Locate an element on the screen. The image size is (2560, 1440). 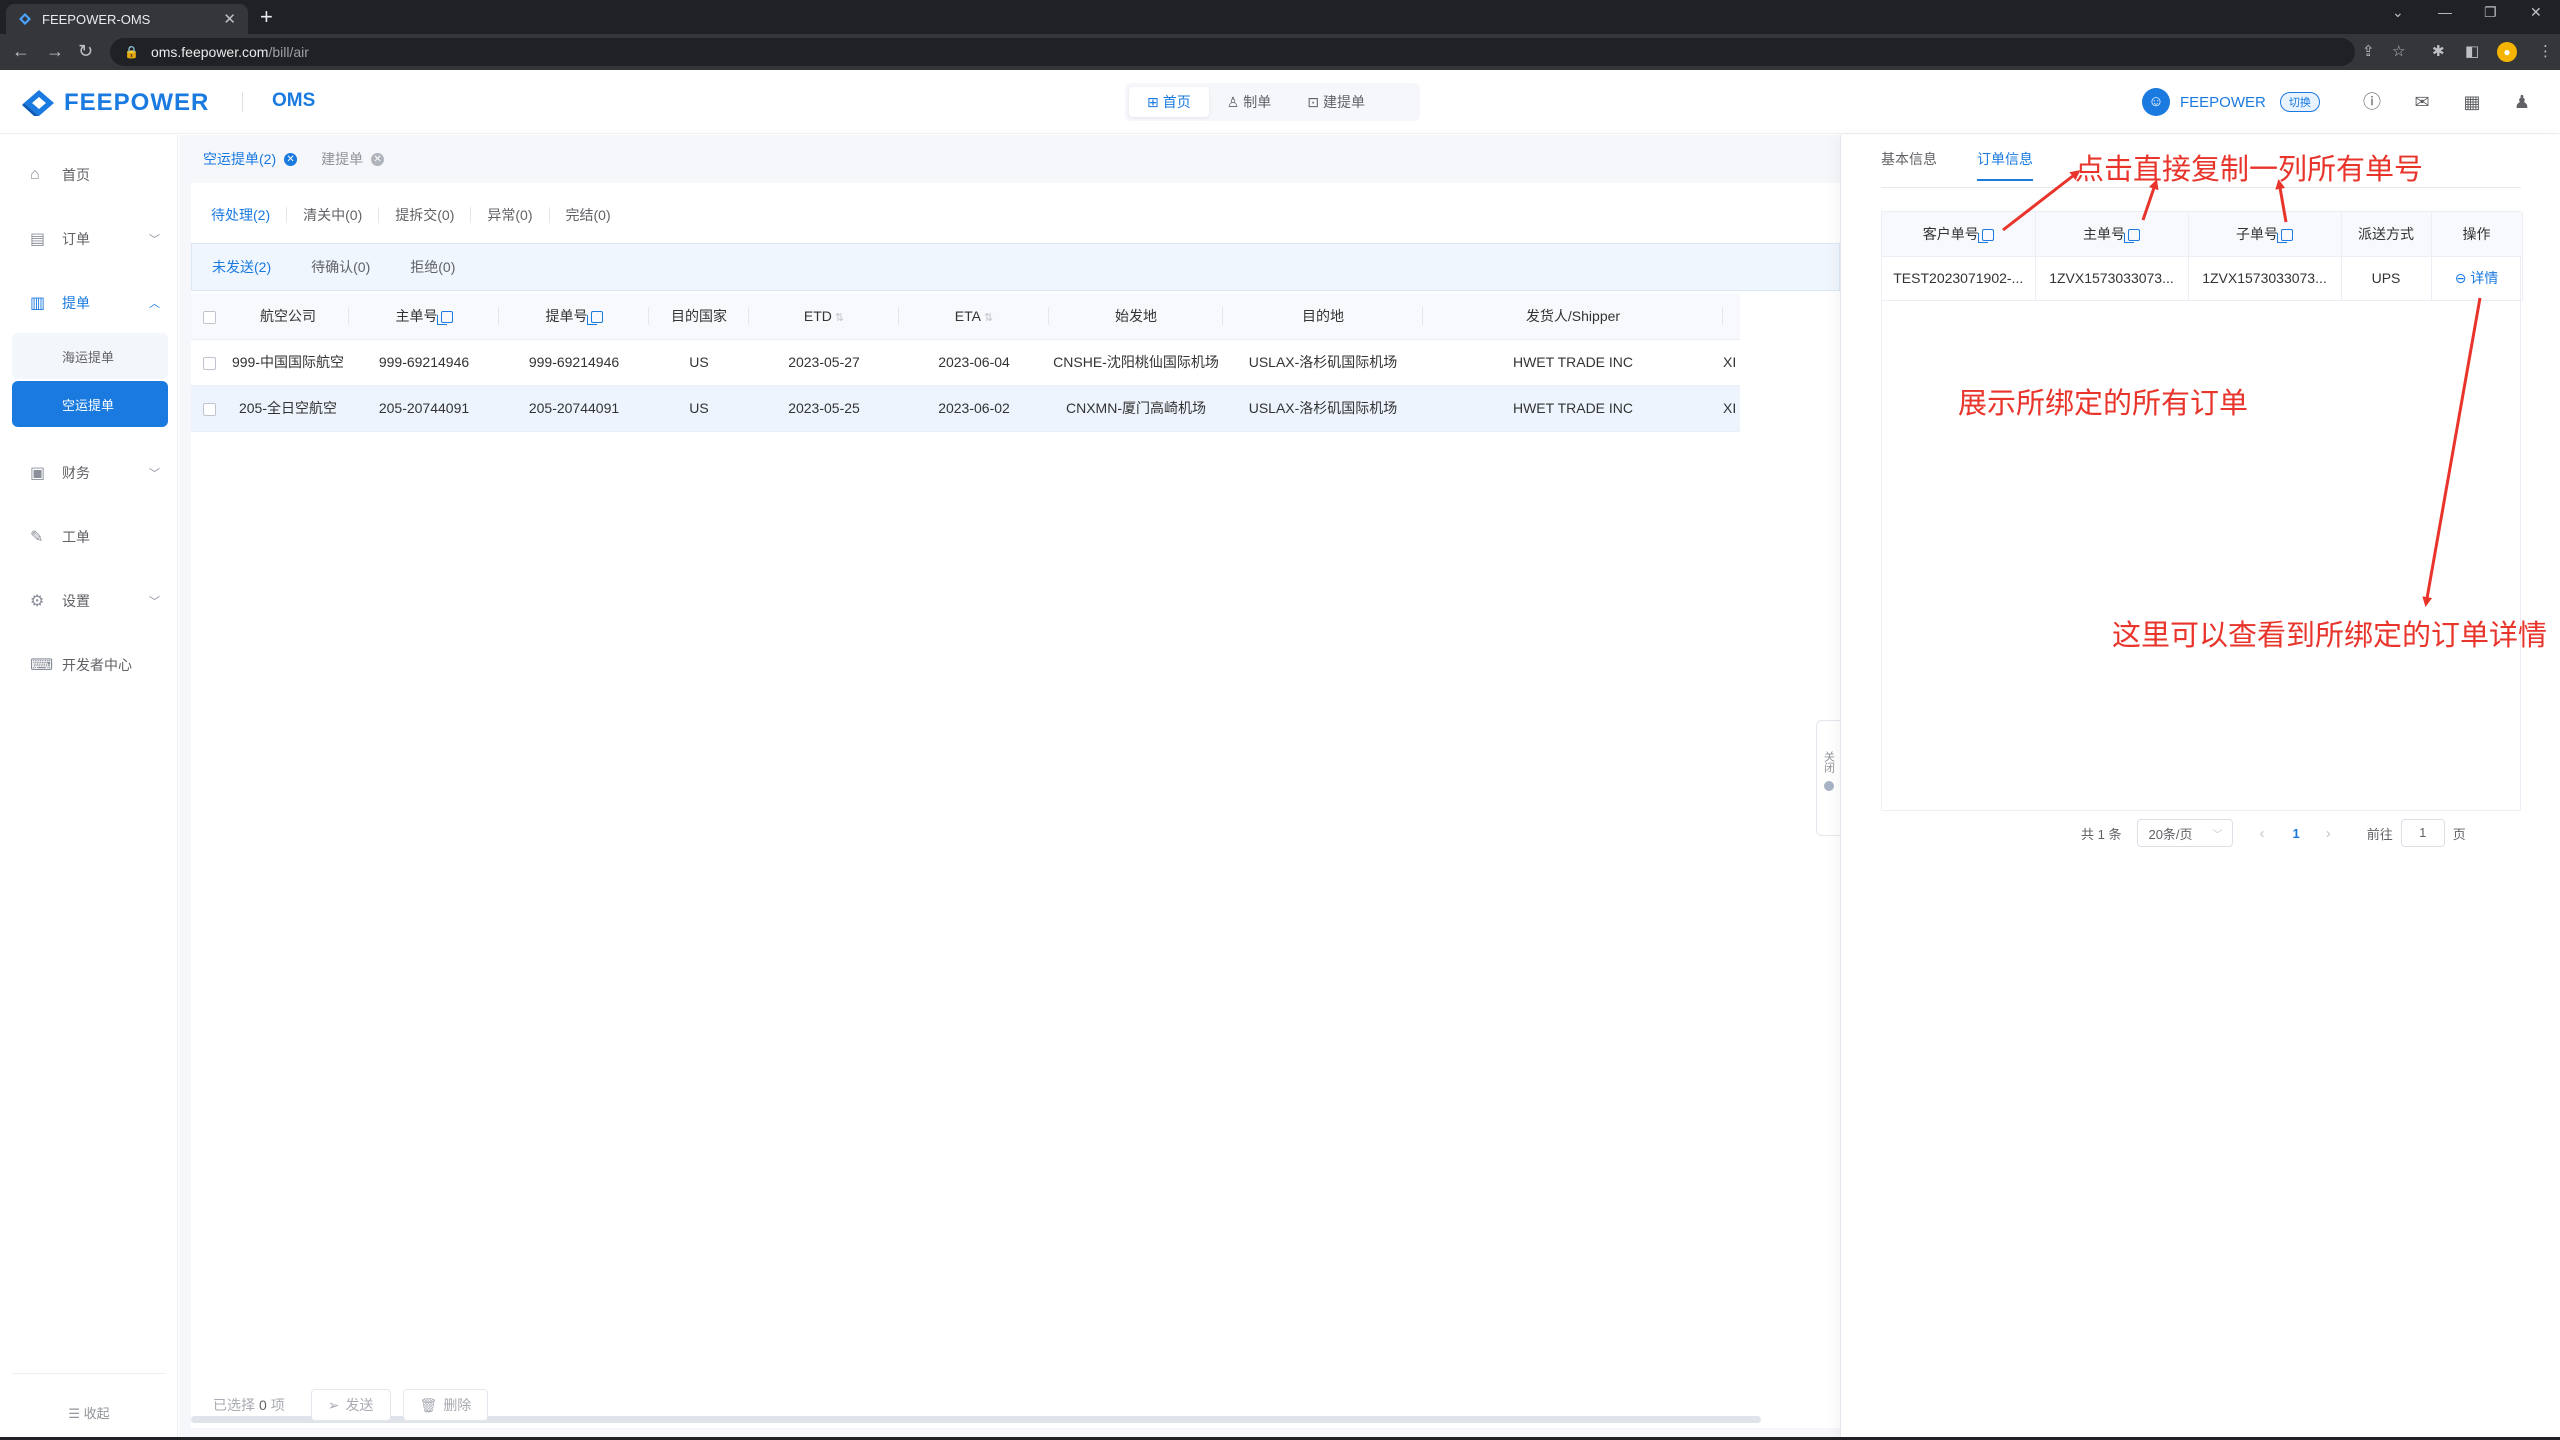
select-all-checkbox is located at coordinates (209, 317).